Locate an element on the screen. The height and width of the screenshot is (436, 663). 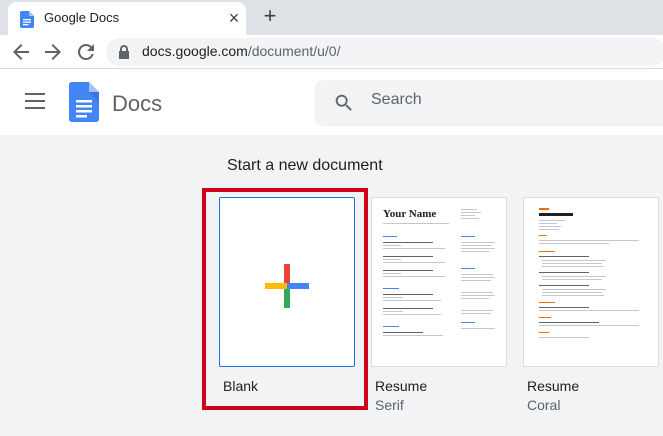
main-menu-icon is located at coordinates (35, 101).